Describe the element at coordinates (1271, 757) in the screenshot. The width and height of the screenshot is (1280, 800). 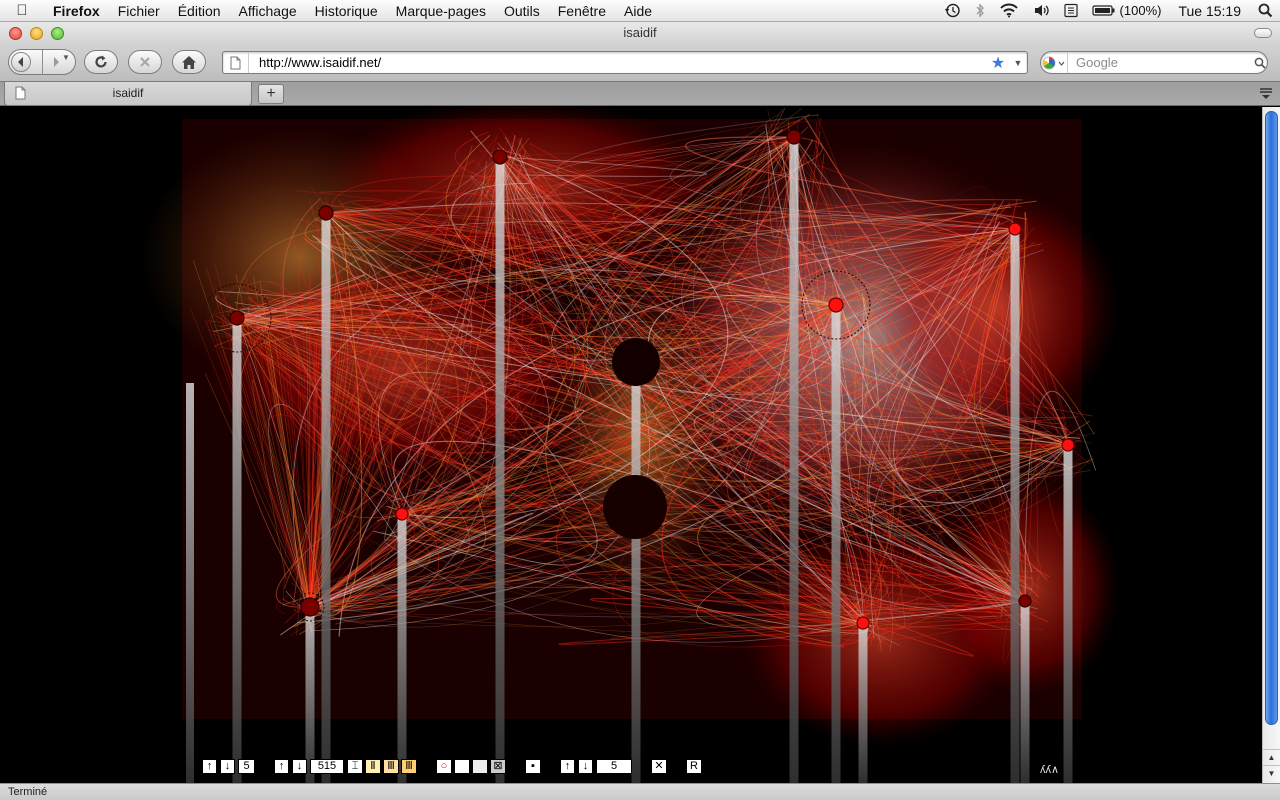
I see `scroll-up-arrow-icon: ▲` at that location.